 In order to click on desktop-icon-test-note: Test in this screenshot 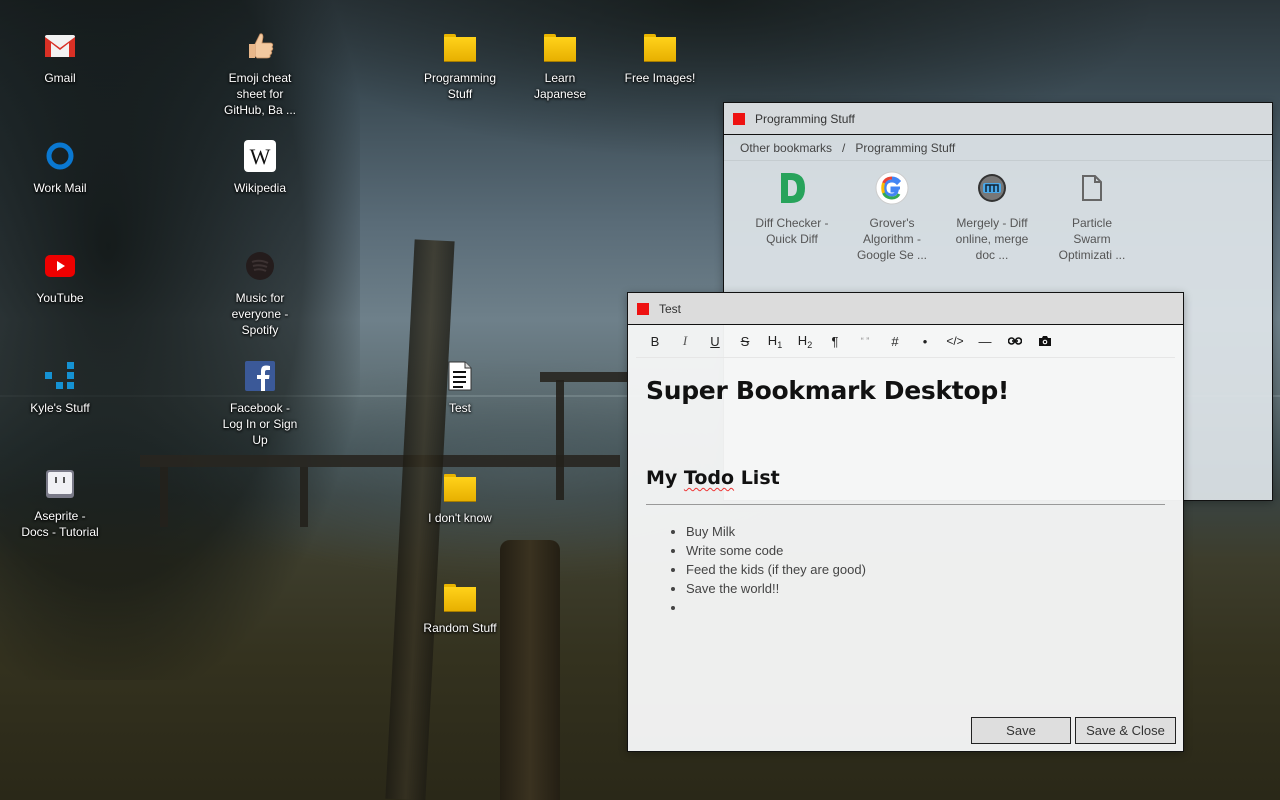, I will do `click(460, 388)`.